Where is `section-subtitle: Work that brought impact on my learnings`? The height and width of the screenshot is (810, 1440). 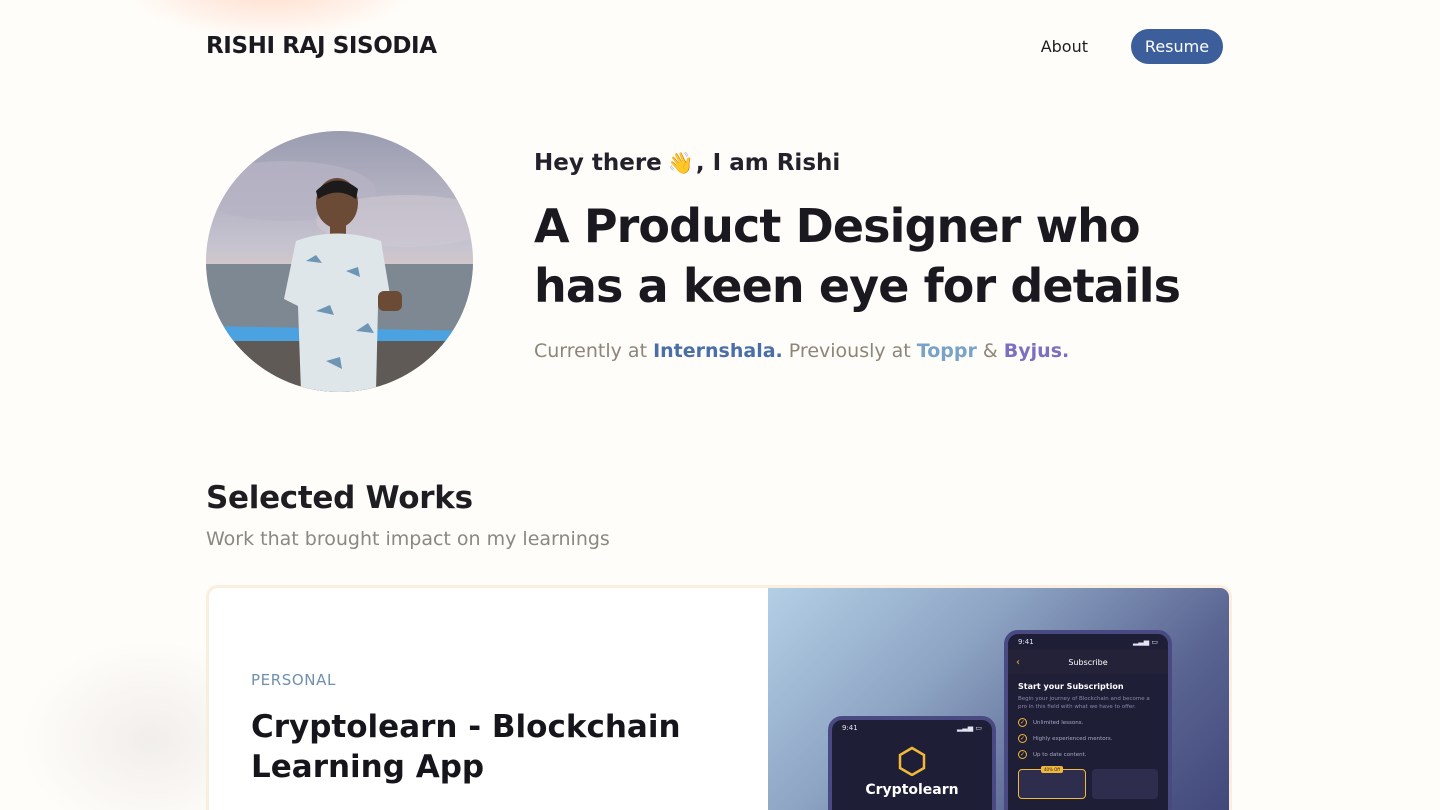 section-subtitle: Work that brought impact on my learnings is located at coordinates (408, 539).